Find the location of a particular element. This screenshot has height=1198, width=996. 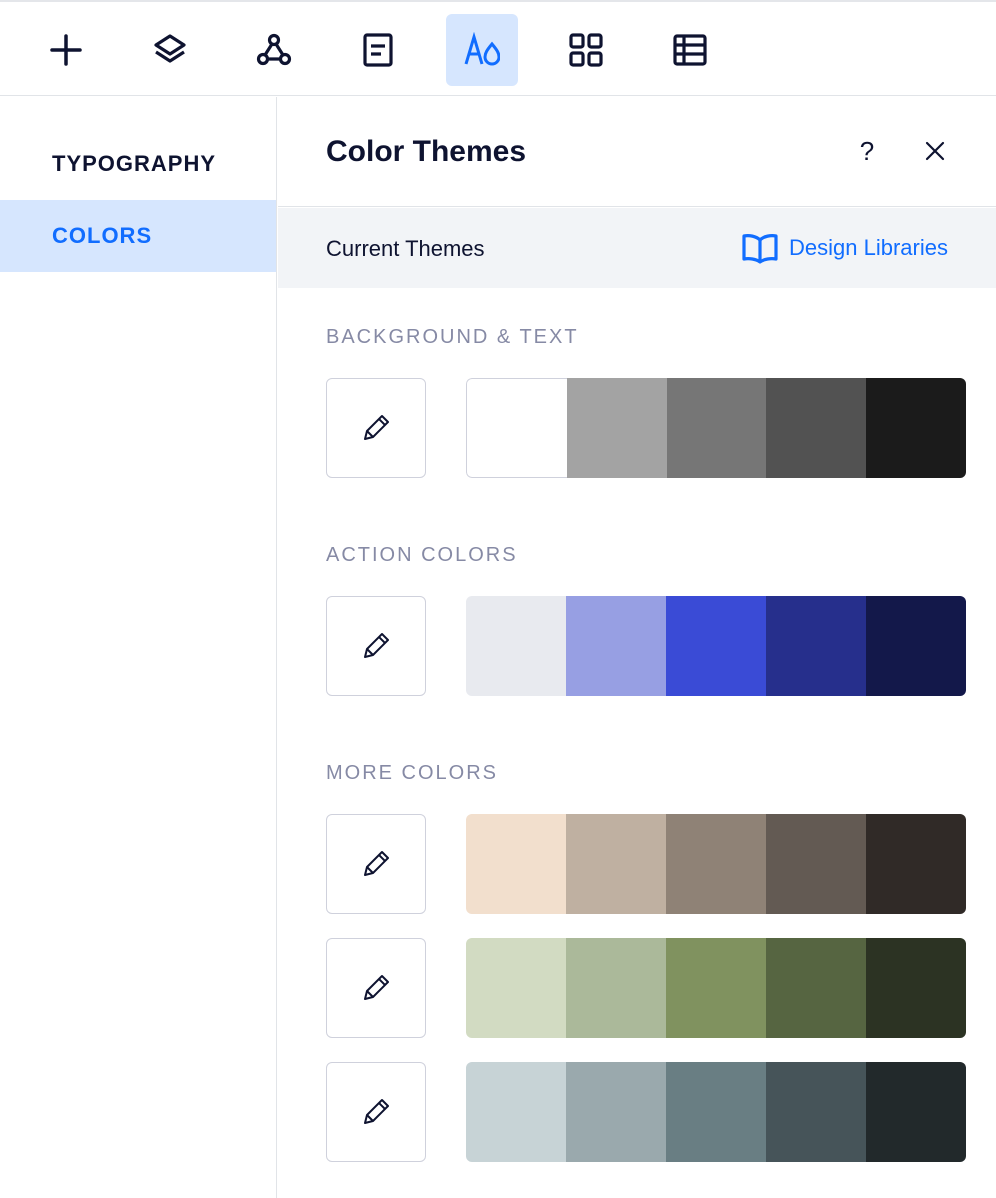

add-elements-button is located at coordinates (66, 50).